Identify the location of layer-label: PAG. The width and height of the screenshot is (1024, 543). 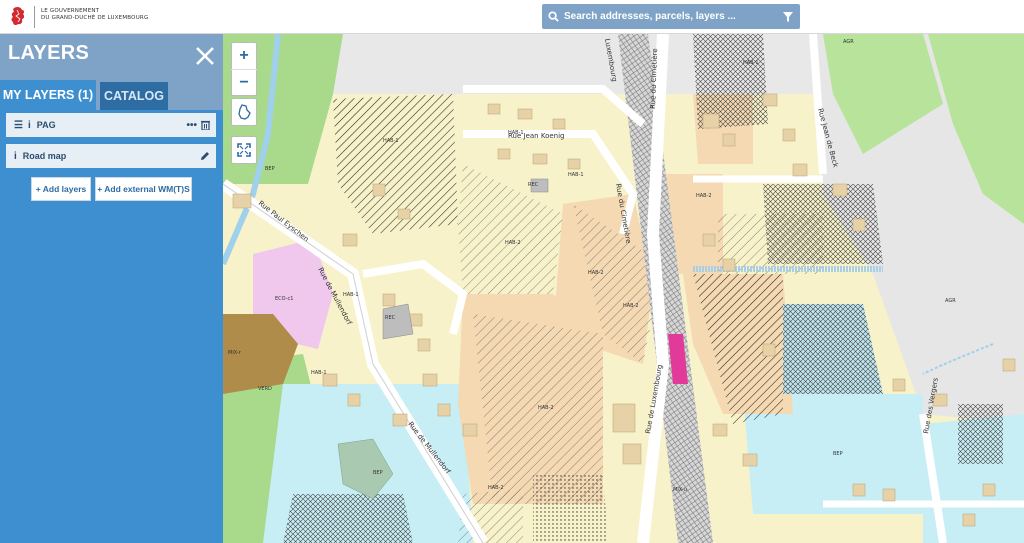
(46, 125).